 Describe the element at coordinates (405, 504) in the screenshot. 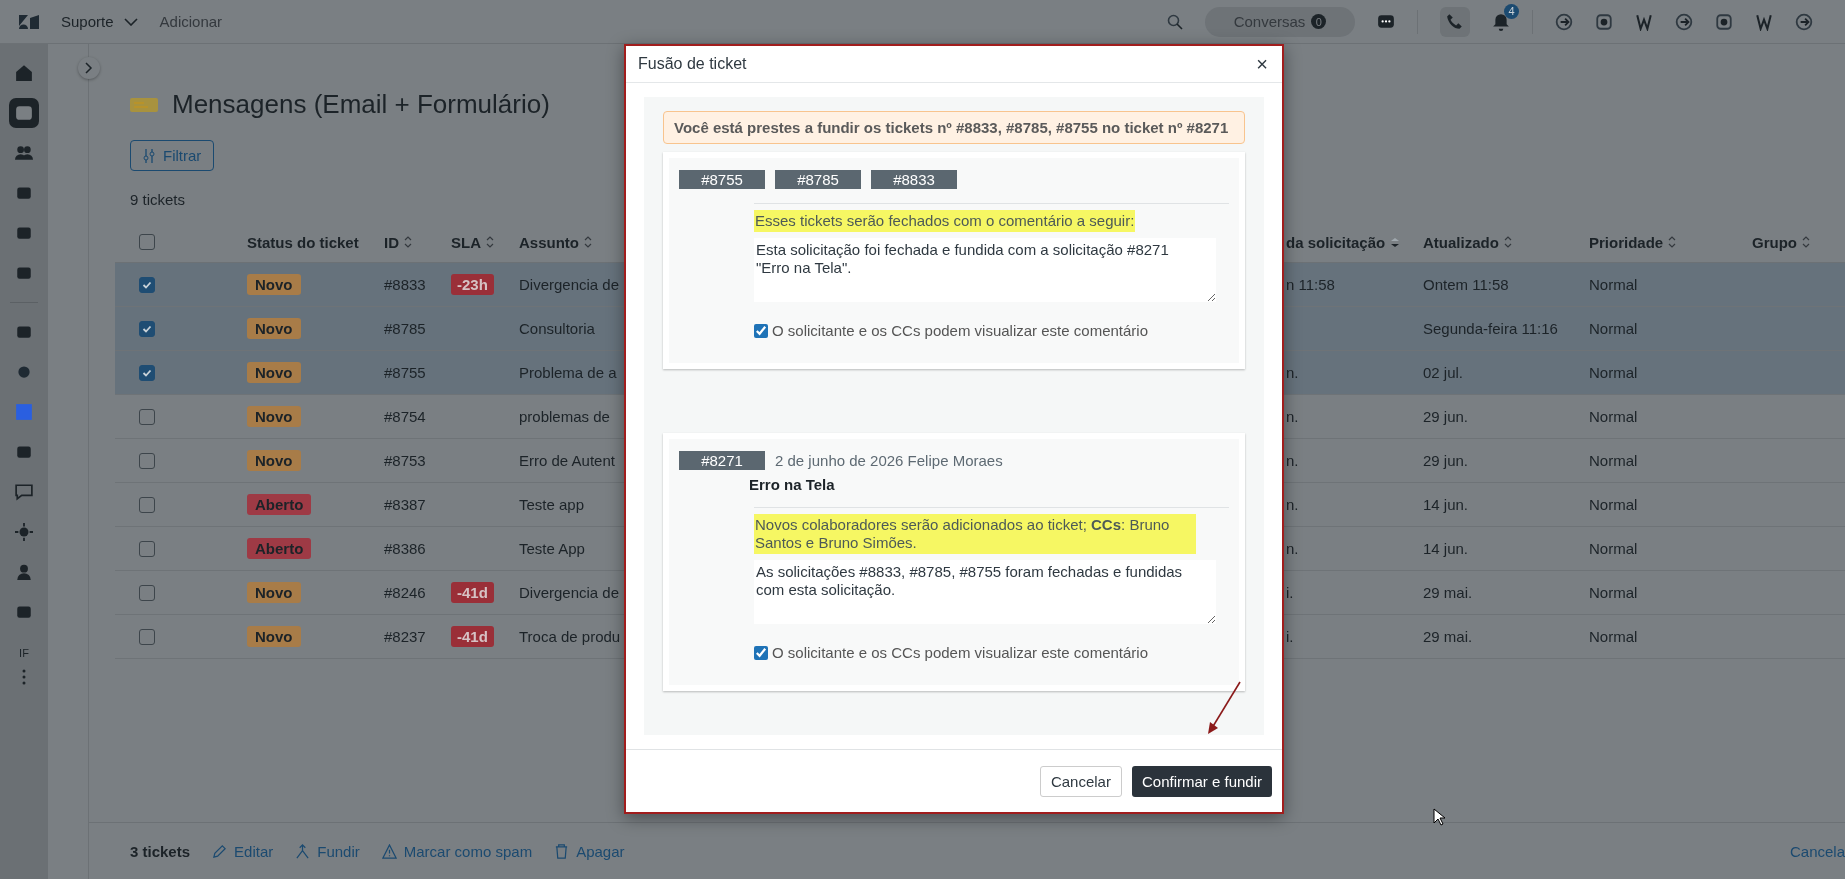

I see `ticket-id: #8387` at that location.